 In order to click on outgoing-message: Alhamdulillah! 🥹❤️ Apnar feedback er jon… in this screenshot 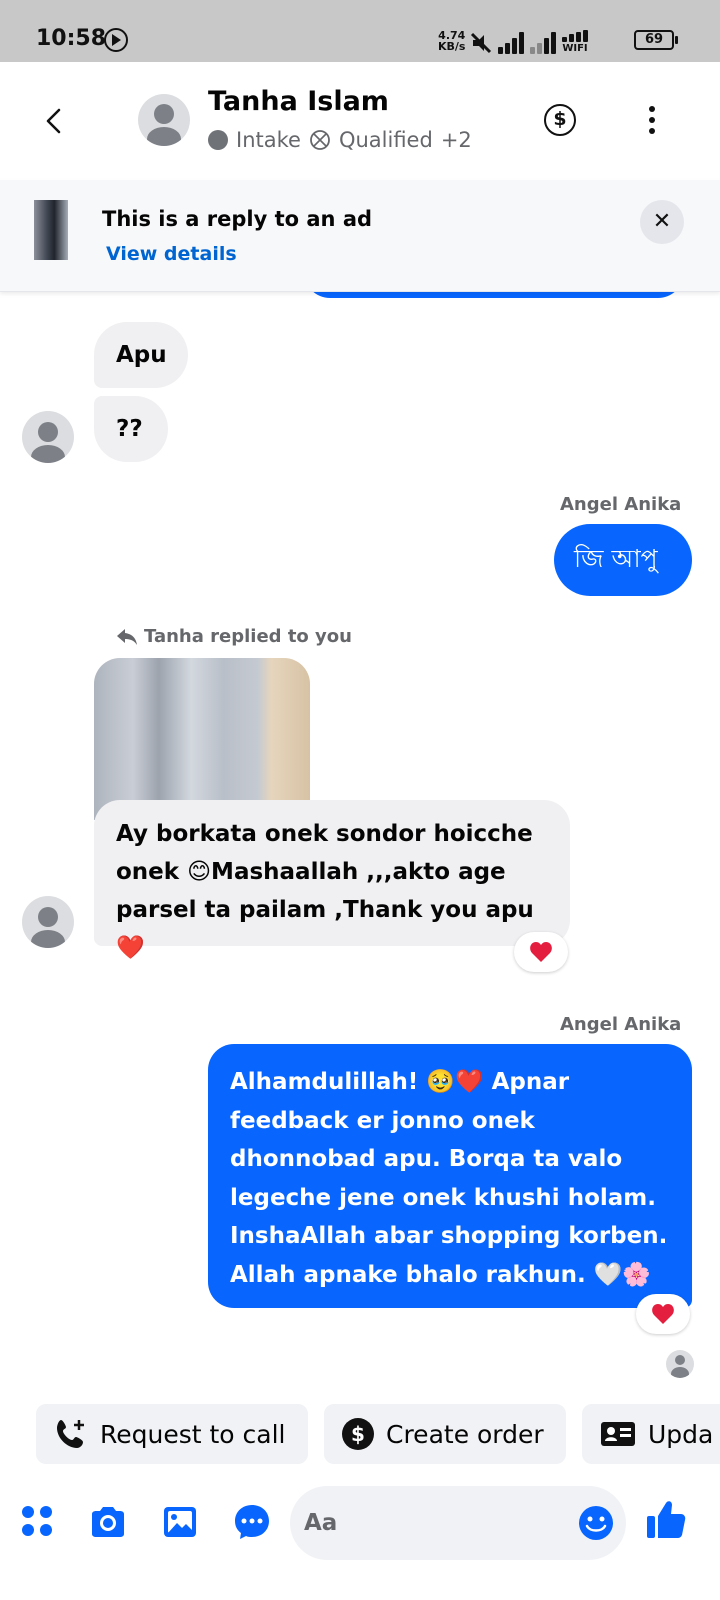, I will do `click(450, 1176)`.